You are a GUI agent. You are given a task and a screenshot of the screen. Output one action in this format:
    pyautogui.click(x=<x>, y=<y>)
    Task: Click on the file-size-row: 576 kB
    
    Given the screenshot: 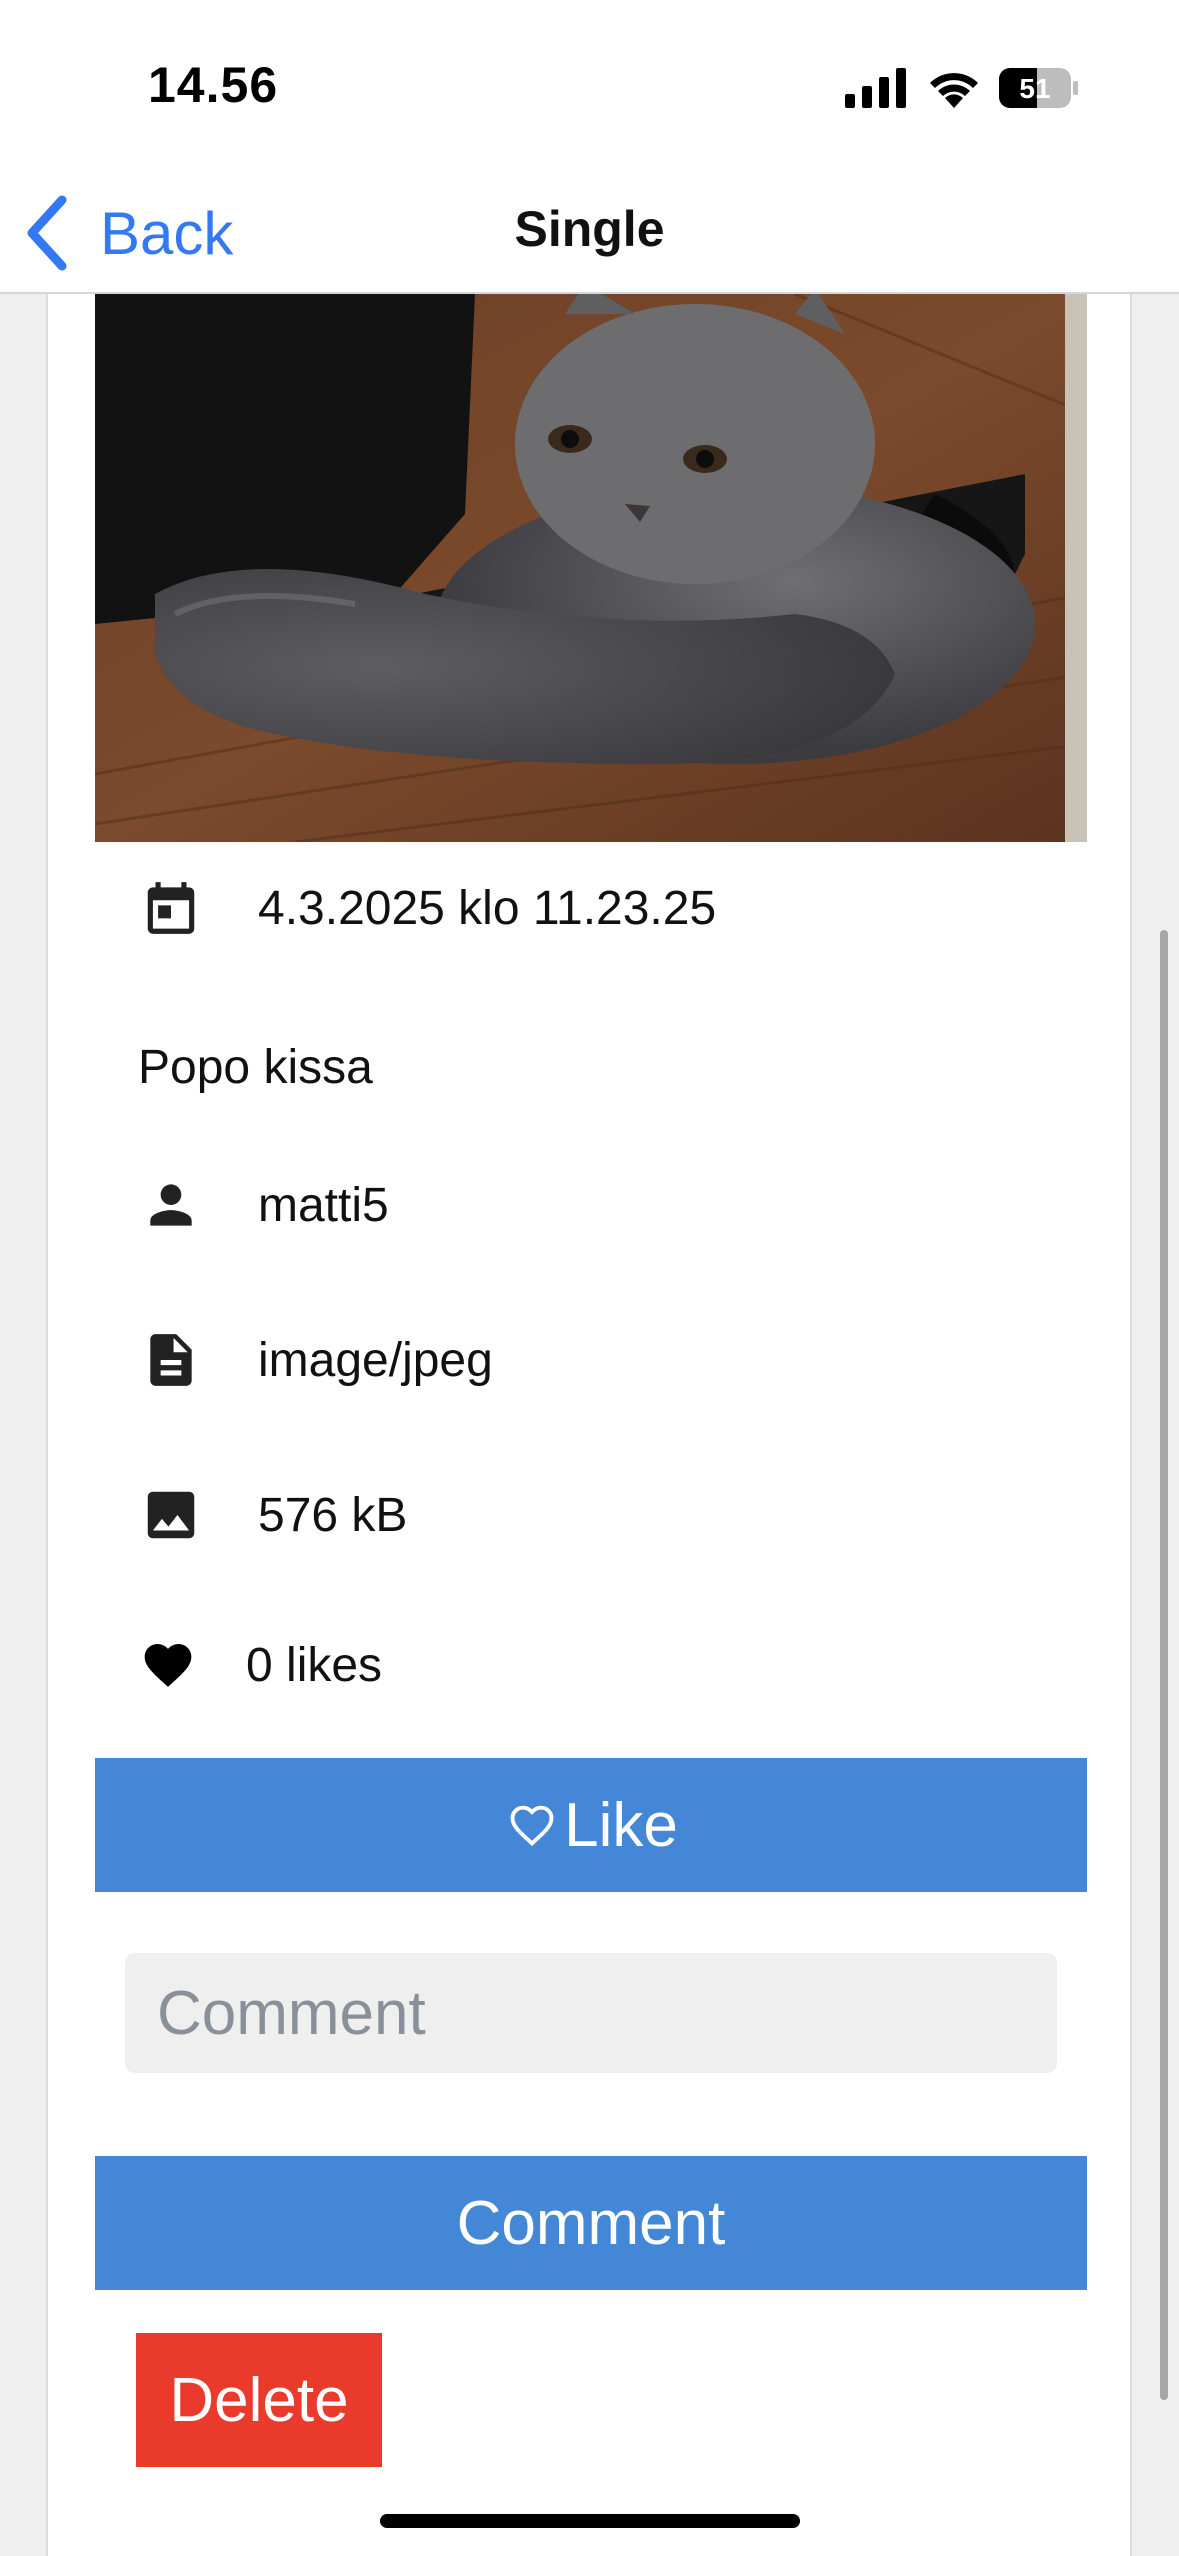 What is the action you would take?
    pyautogui.click(x=273, y=1515)
    